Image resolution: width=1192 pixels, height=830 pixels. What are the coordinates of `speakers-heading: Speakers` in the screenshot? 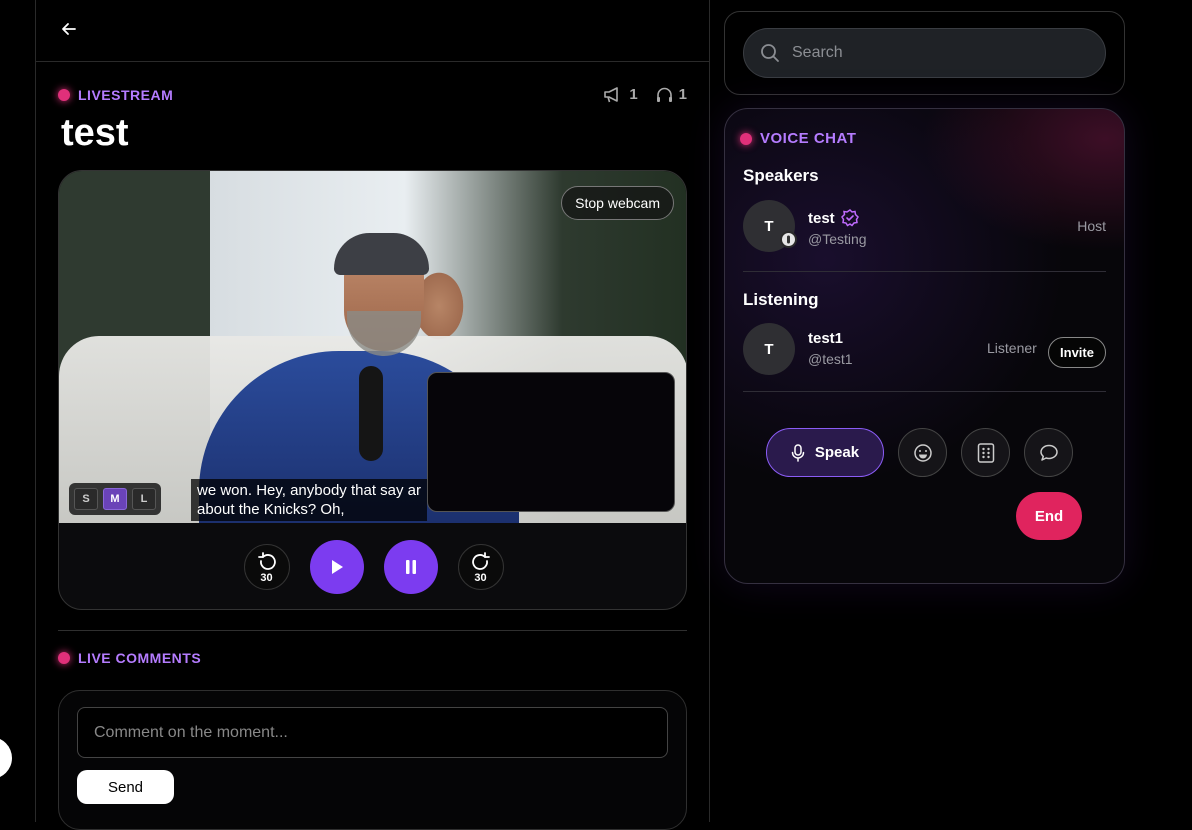 It's located at (781, 175).